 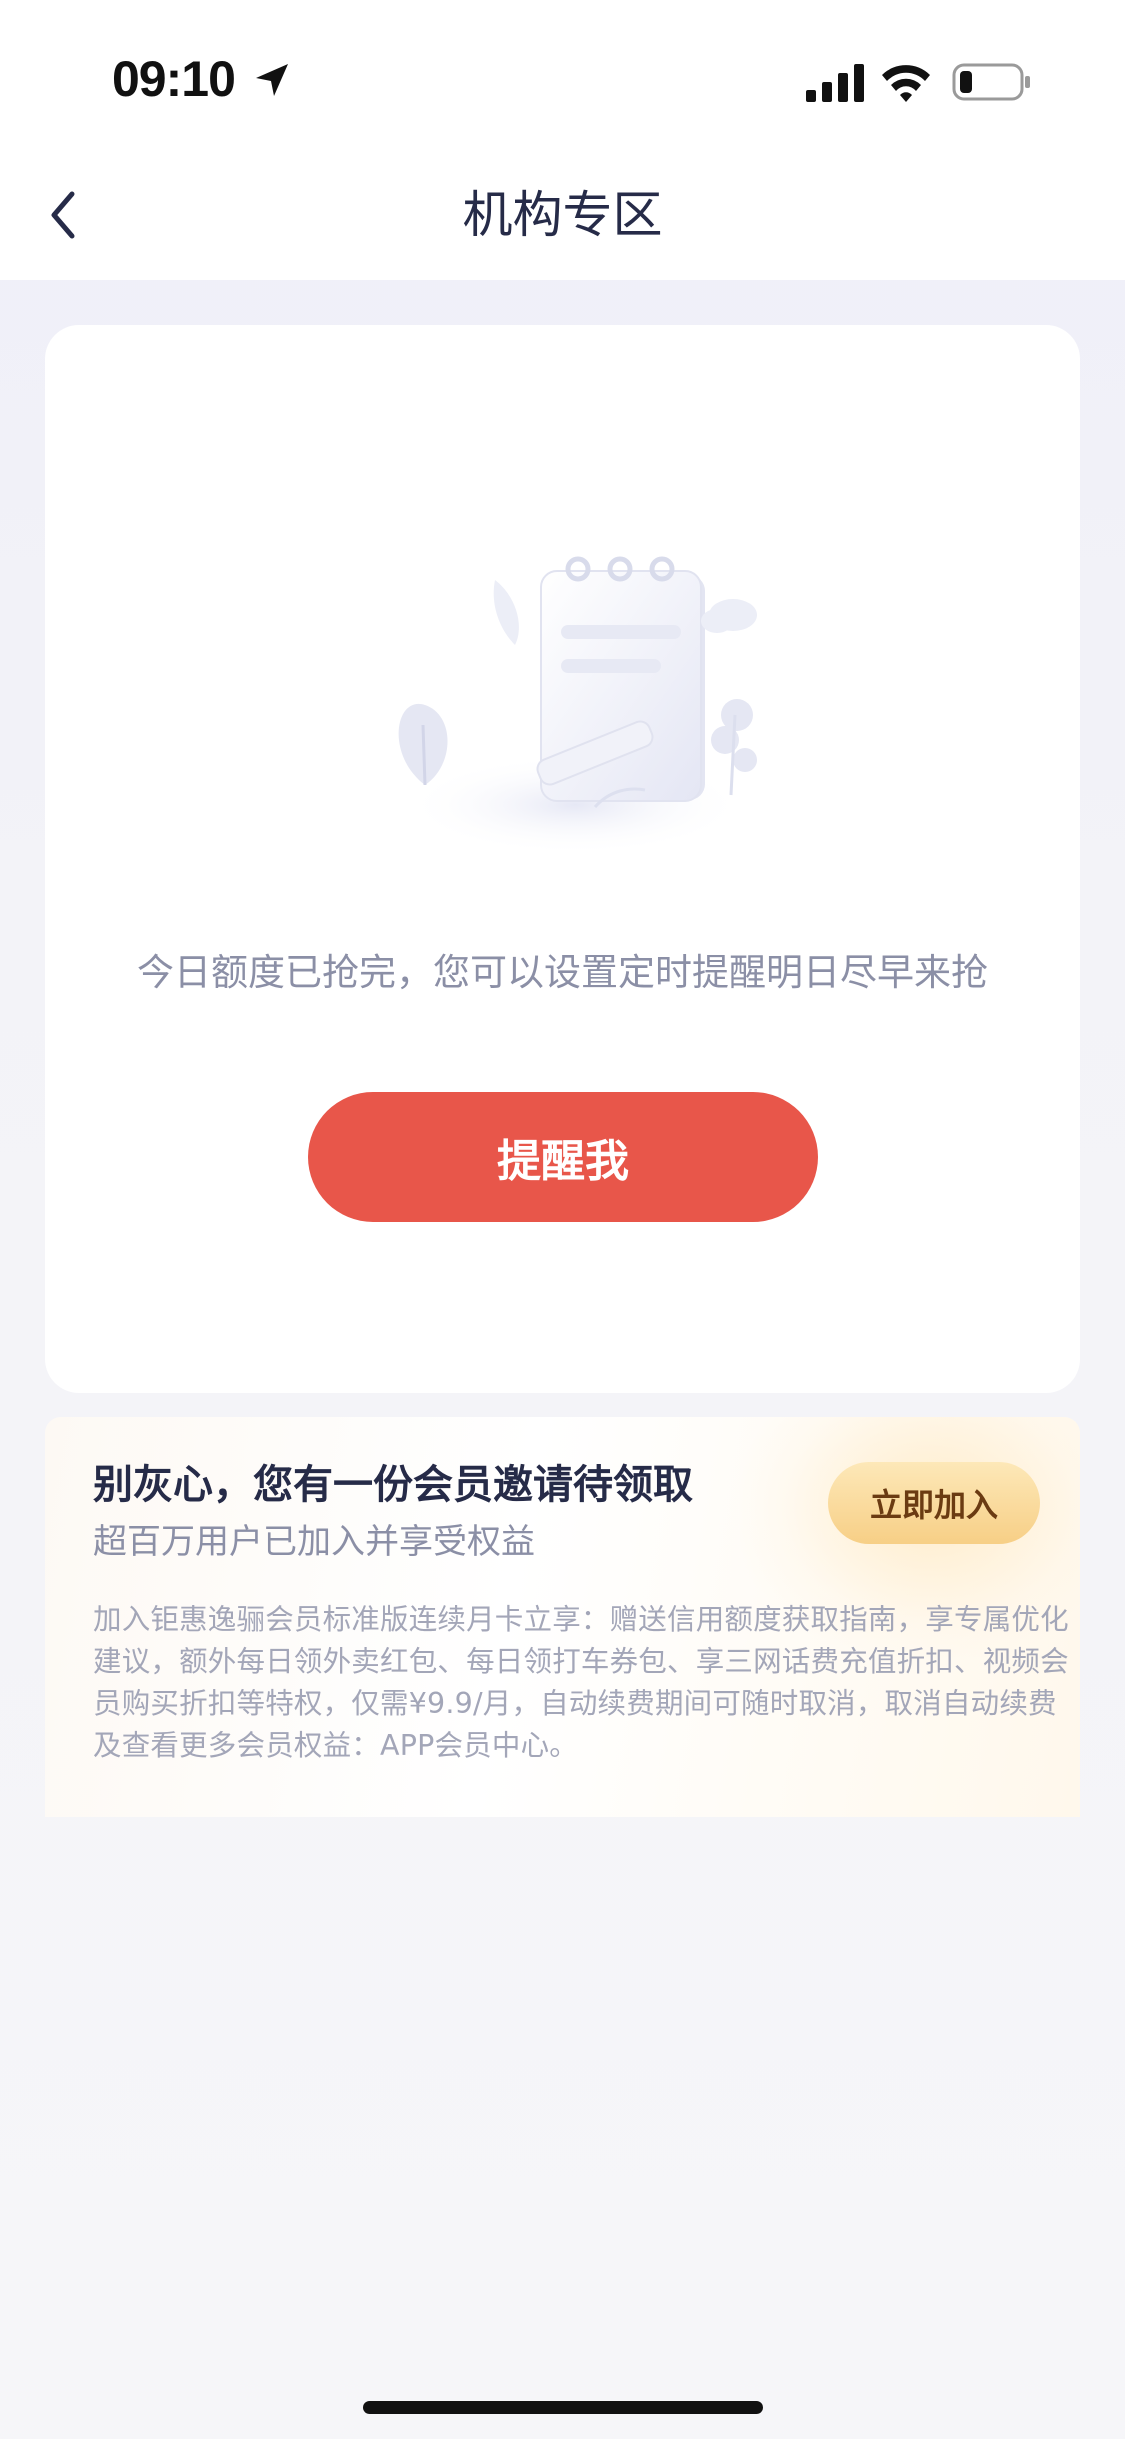 What do you see at coordinates (174, 79) in the screenshot?
I see `status-time: 09:10` at bounding box center [174, 79].